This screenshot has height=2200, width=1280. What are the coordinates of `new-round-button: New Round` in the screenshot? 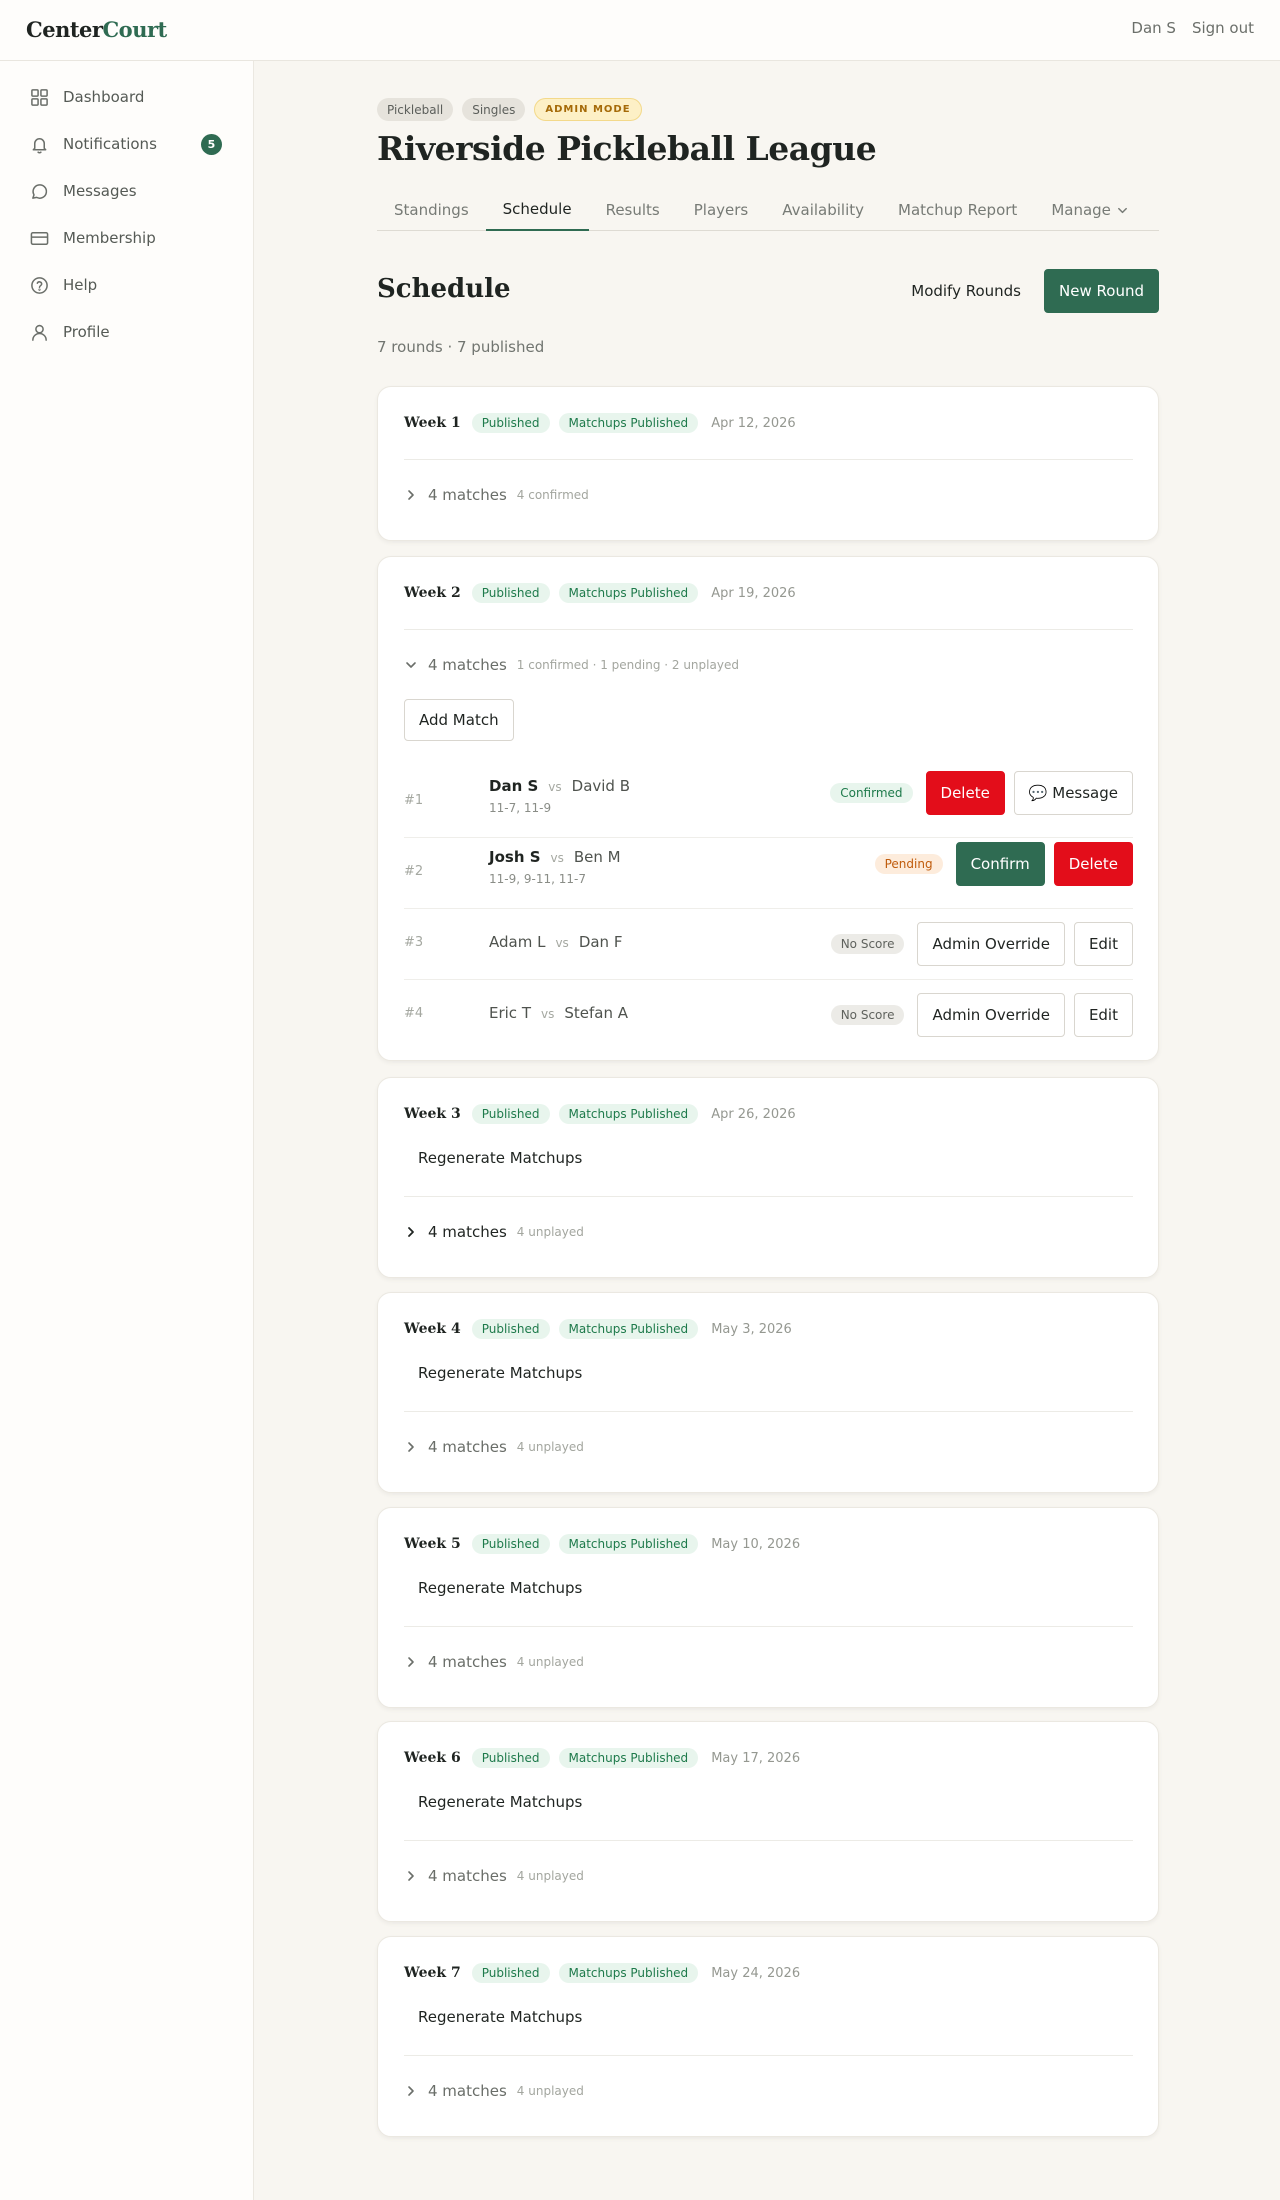 It's located at (1101, 291).